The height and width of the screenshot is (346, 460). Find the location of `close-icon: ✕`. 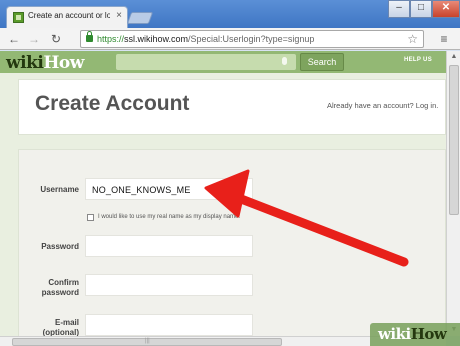

close-icon: ✕ is located at coordinates (446, 7).